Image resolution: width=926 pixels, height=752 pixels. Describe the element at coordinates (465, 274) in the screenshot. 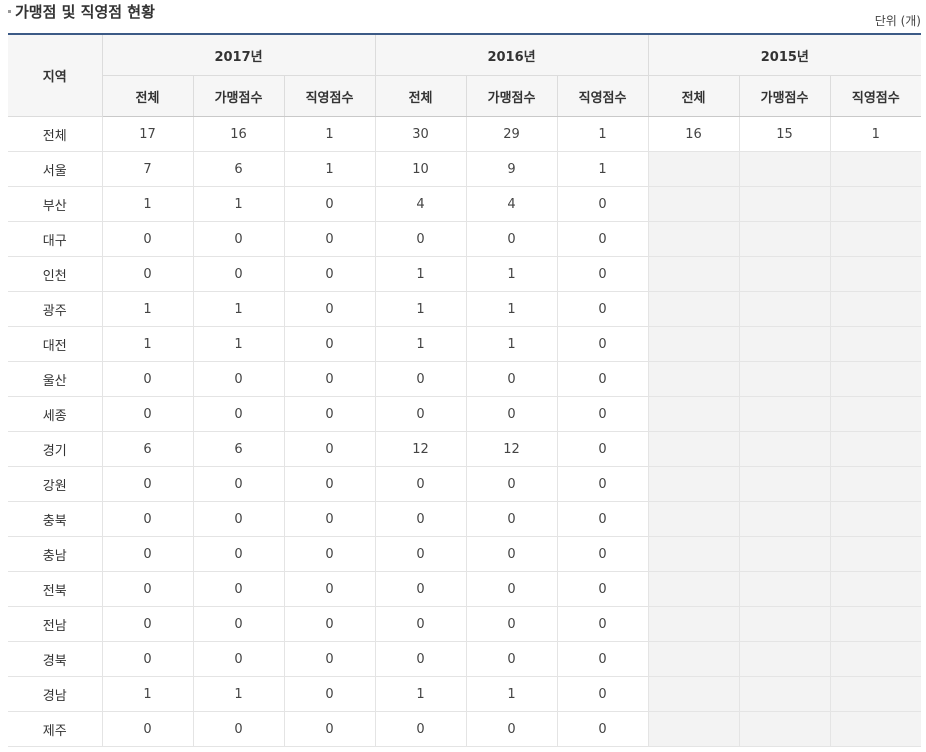

I see `table-row: 인천 0 0 0 1 1 0` at that location.